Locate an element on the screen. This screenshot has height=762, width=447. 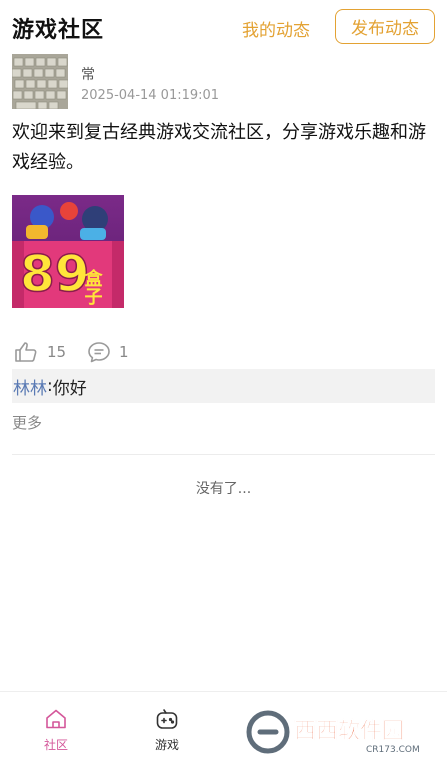
comment-author: 林林 is located at coordinates (30, 386).